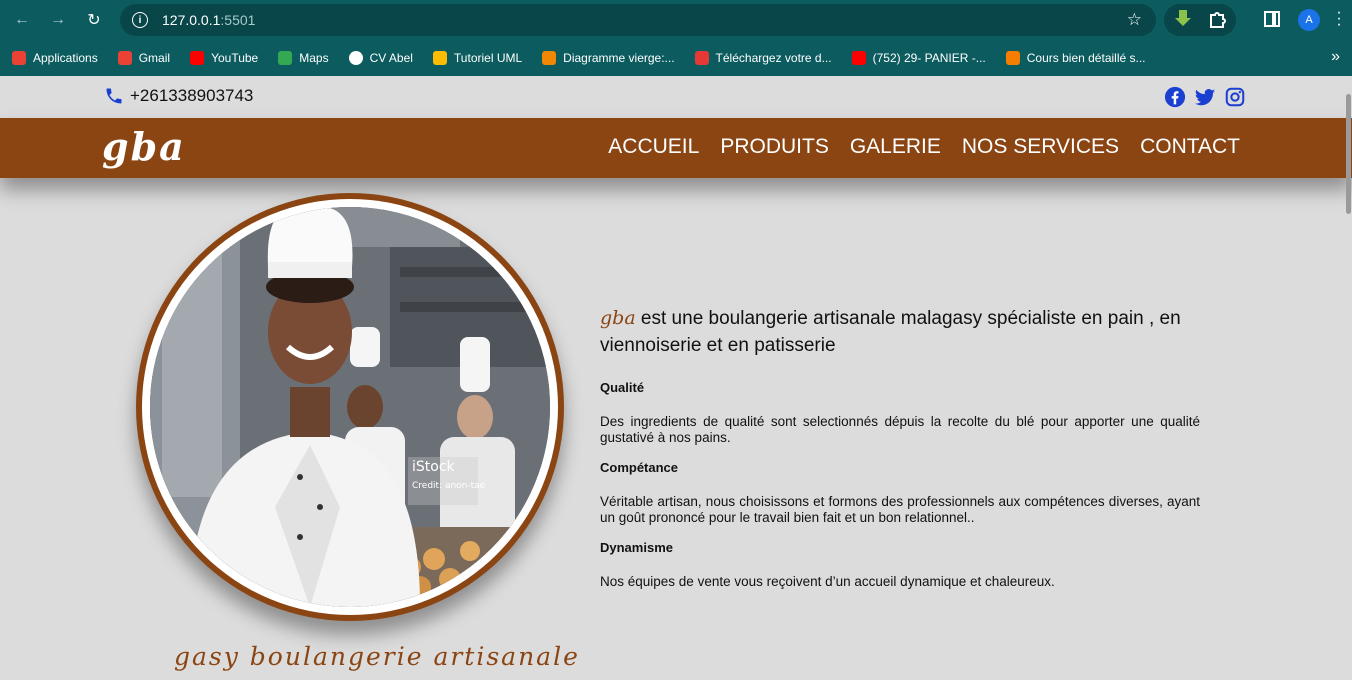 This screenshot has width=1352, height=680. I want to click on twitter-icon, so click(1205, 97).